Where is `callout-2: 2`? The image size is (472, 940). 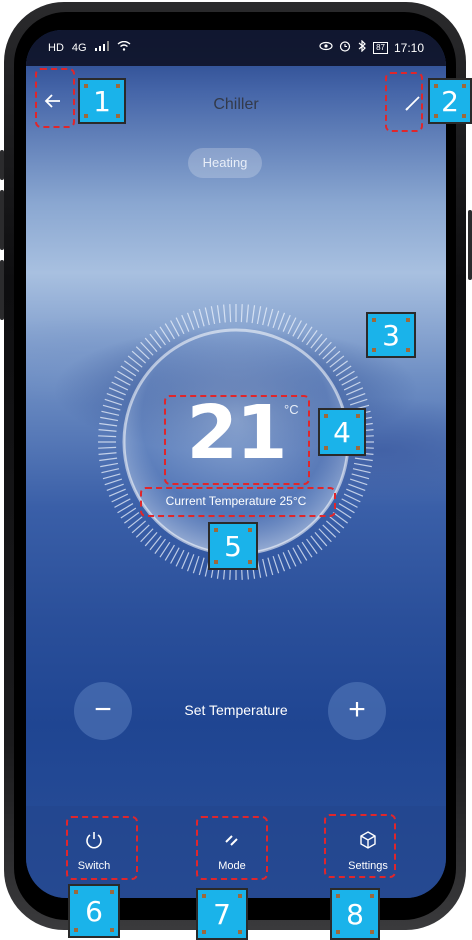
callout-2: 2 is located at coordinates (450, 101).